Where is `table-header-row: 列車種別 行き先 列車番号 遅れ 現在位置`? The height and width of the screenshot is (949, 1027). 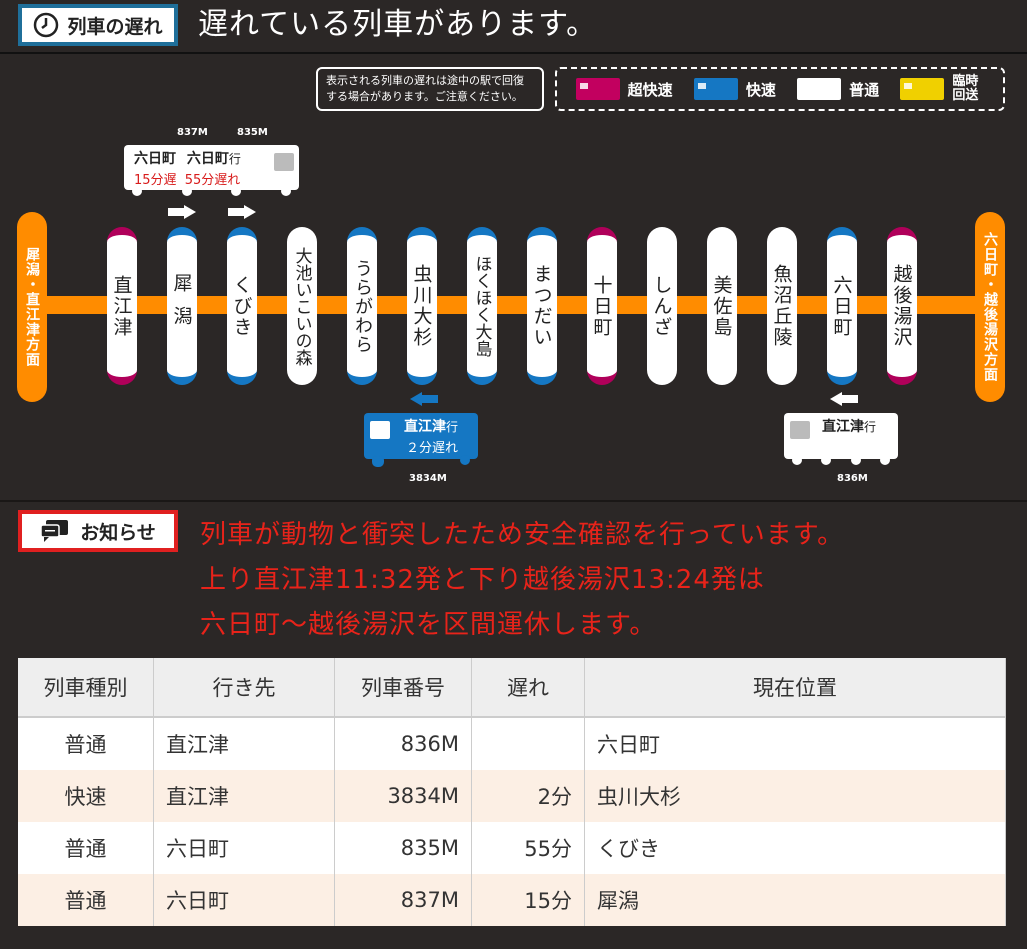 table-header-row: 列車種別 行き先 列車番号 遅れ 現在位置 is located at coordinates (512, 688).